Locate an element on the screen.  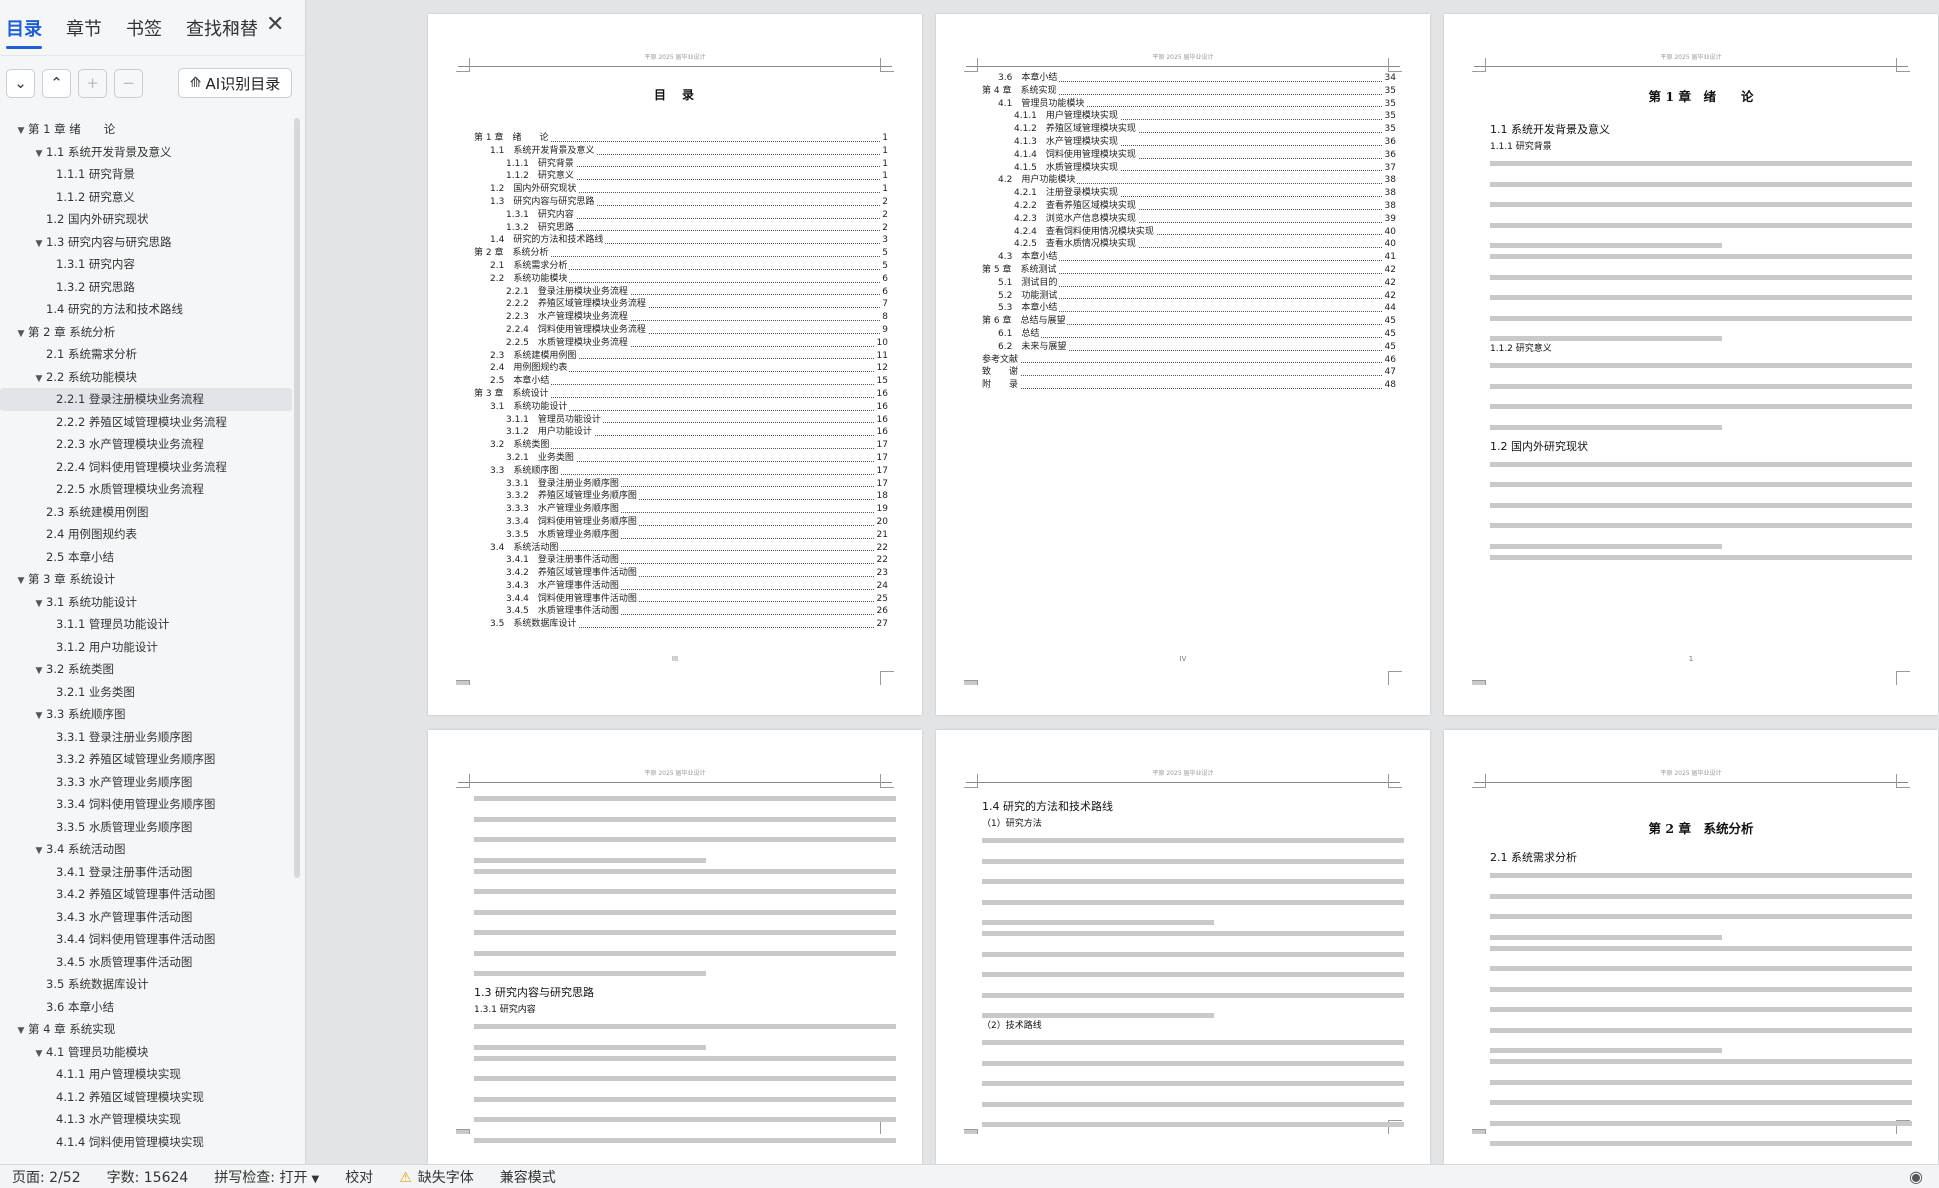
toc-item: 2.2.4 饲料使用管理模块业务流程 is located at coordinates (147, 467).